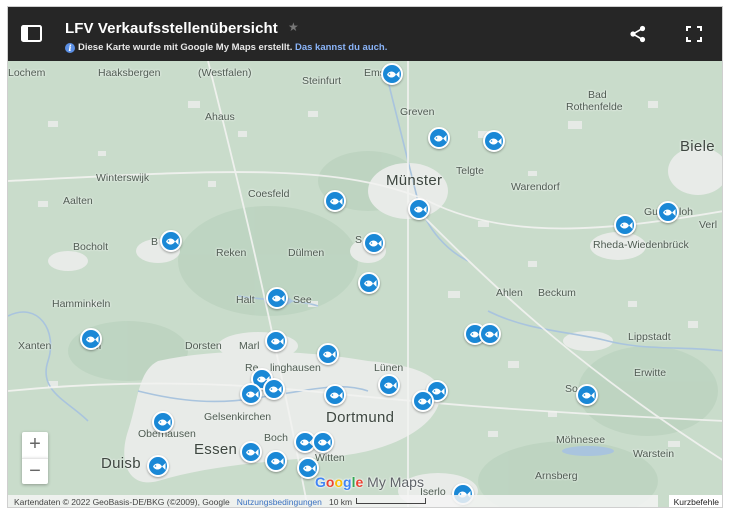  Describe the element at coordinates (581, 440) in the screenshot. I see `place-label: Möhnesee` at that location.